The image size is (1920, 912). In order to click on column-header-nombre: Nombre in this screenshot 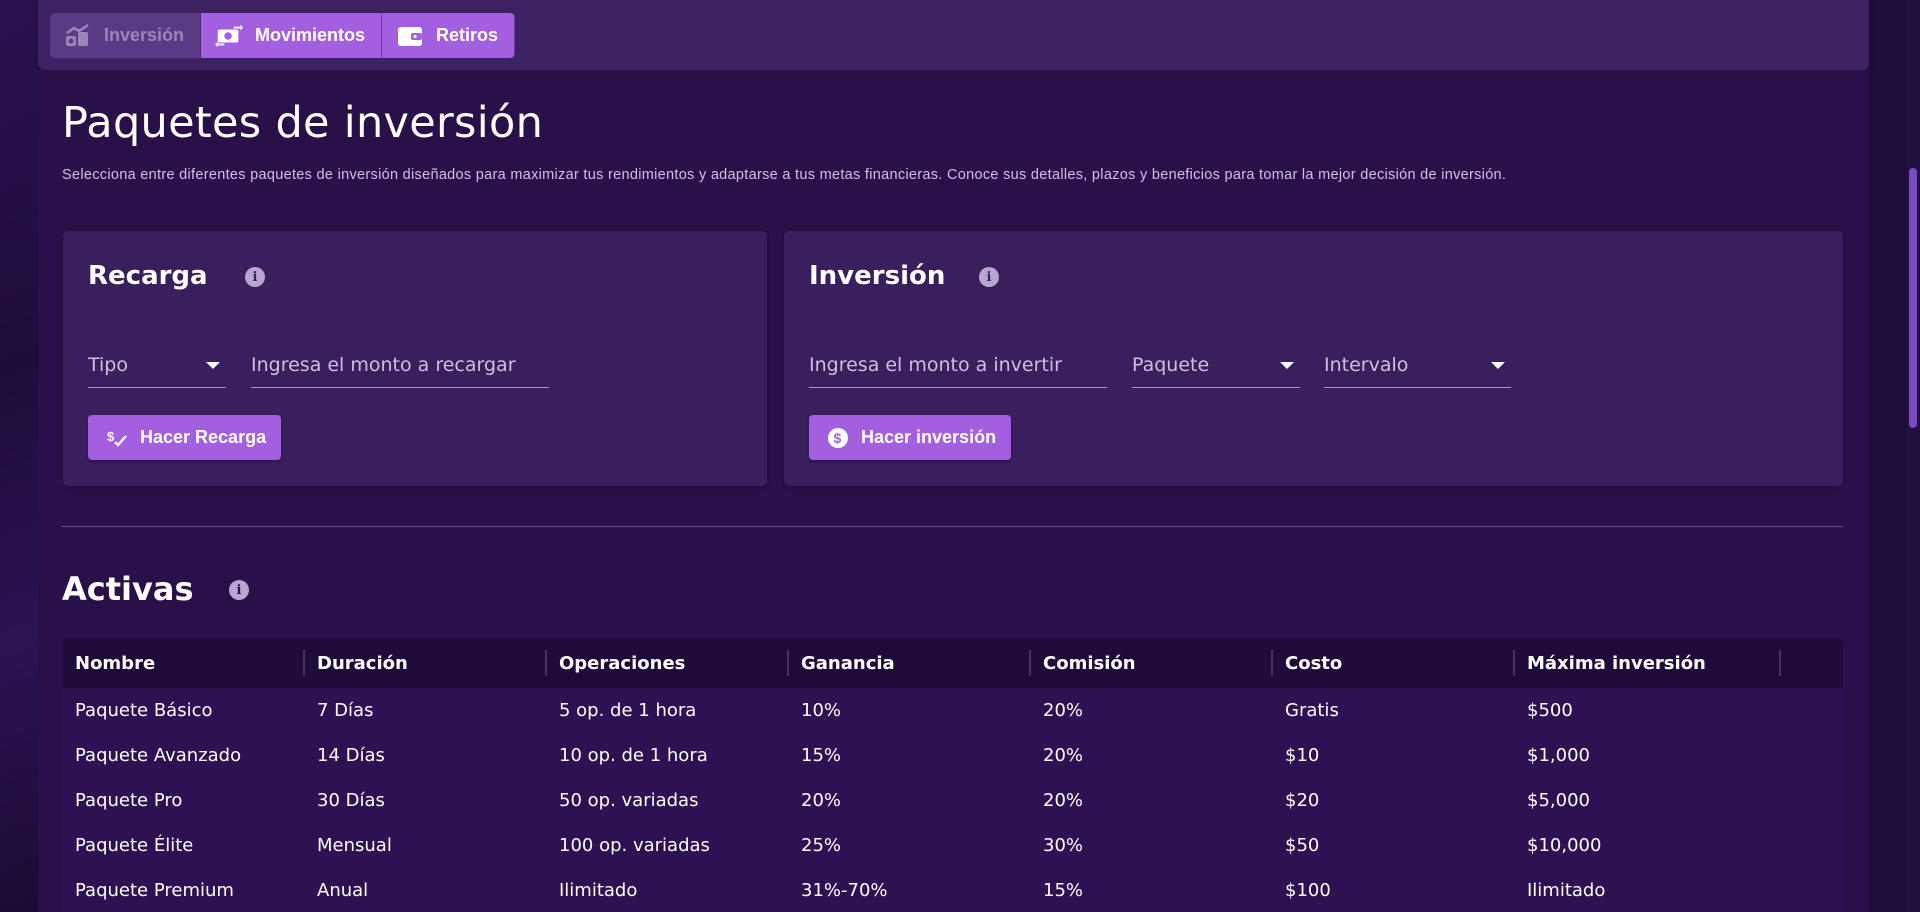, I will do `click(184, 663)`.